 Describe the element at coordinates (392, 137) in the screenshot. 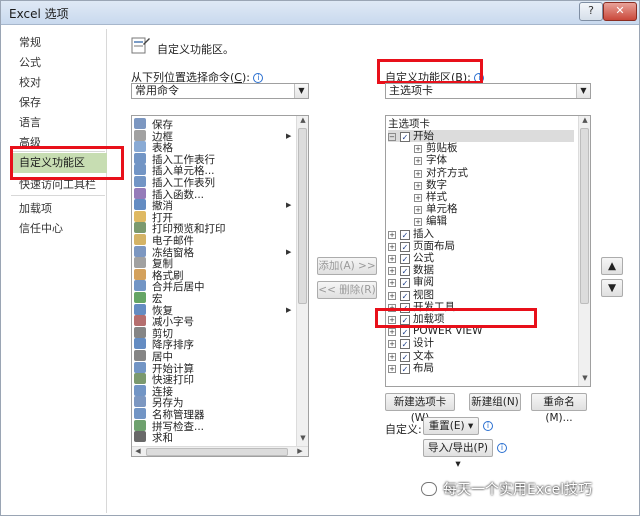

I see `collapse-icon: −` at that location.